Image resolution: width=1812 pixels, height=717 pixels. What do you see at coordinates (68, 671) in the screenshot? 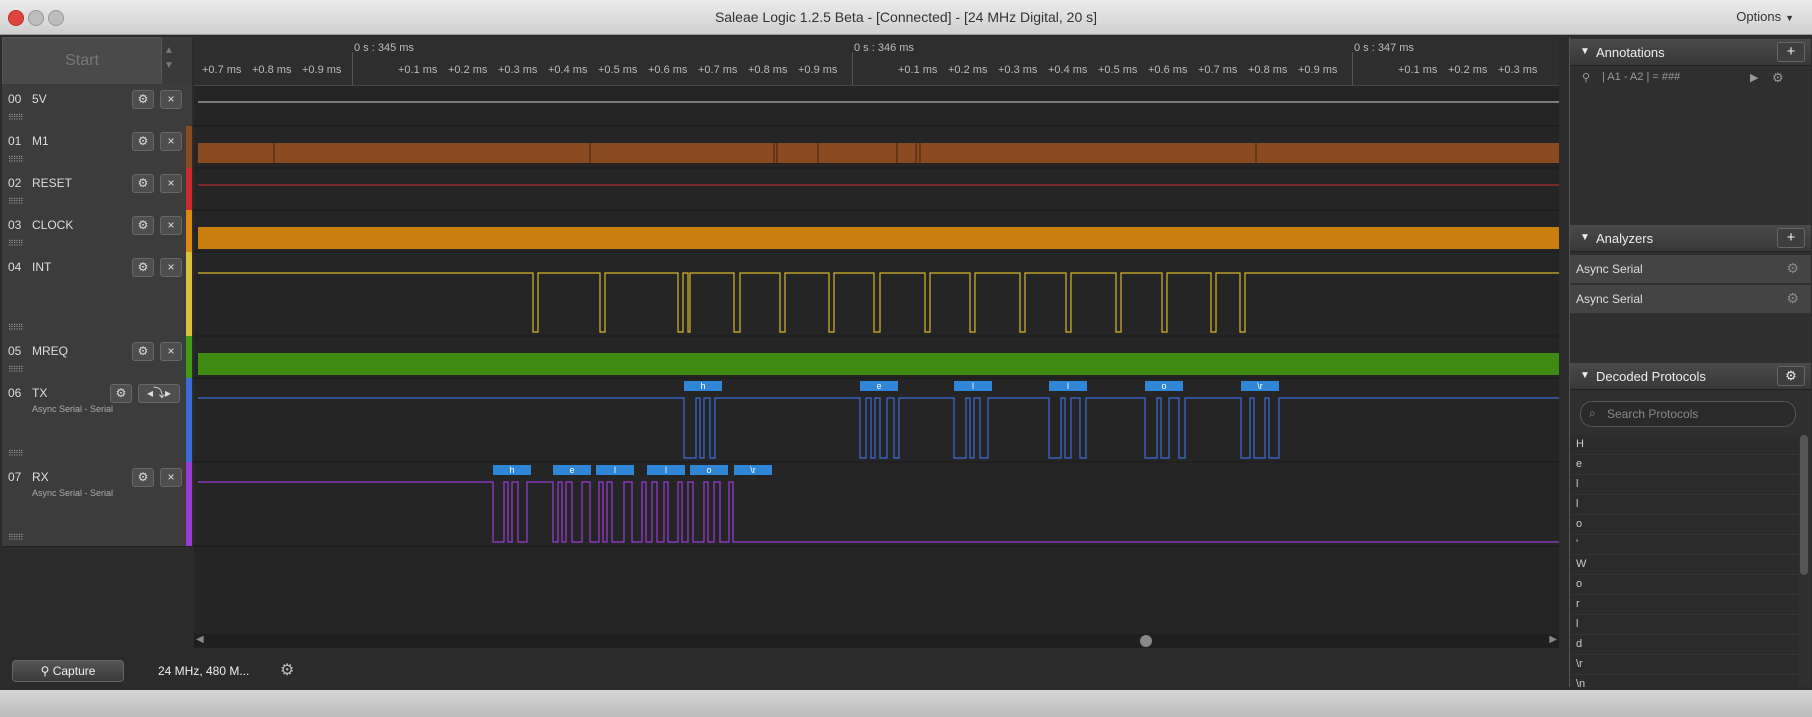
I see `capture-button: ⚲ Capture` at bounding box center [68, 671].